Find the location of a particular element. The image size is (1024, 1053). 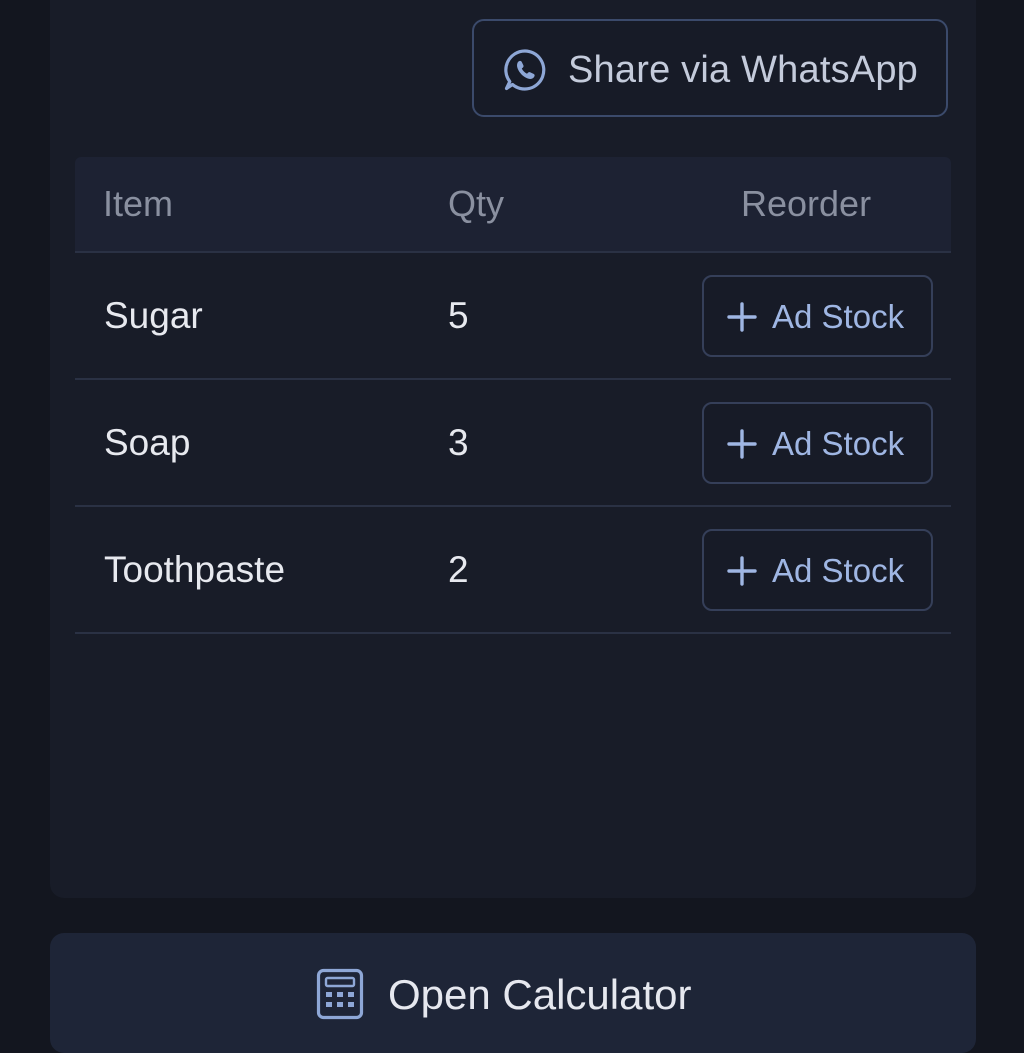

column-header-qty: Qty is located at coordinates (476, 203).